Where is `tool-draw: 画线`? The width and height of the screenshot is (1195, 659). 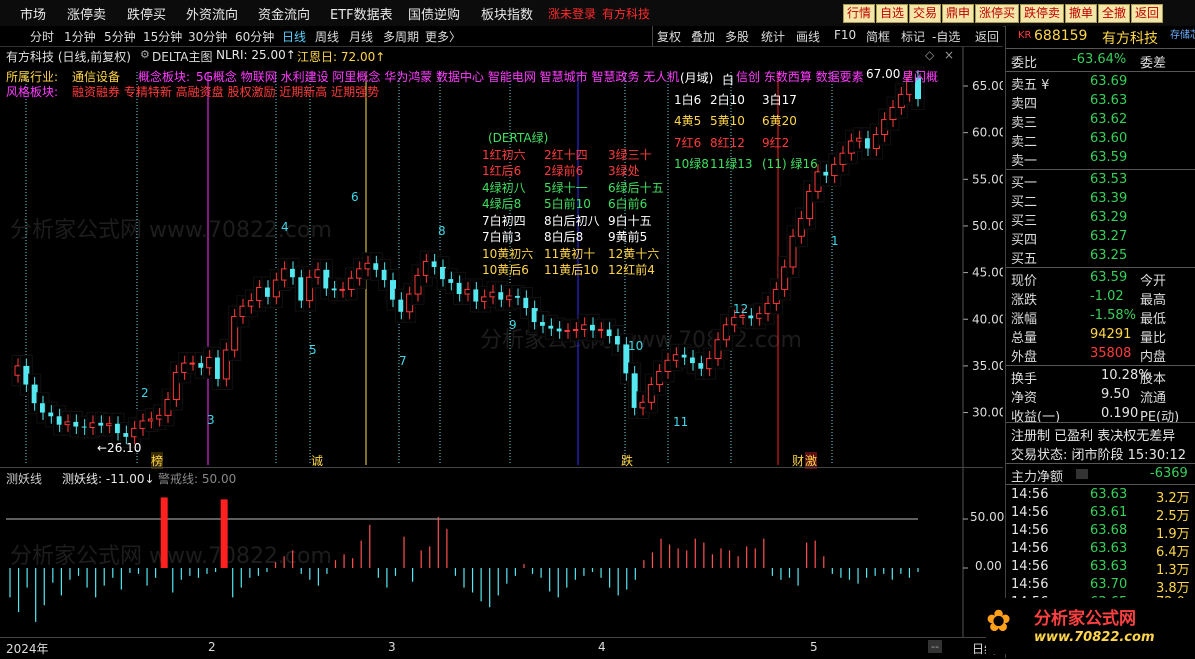 tool-draw: 画线 is located at coordinates (808, 36).